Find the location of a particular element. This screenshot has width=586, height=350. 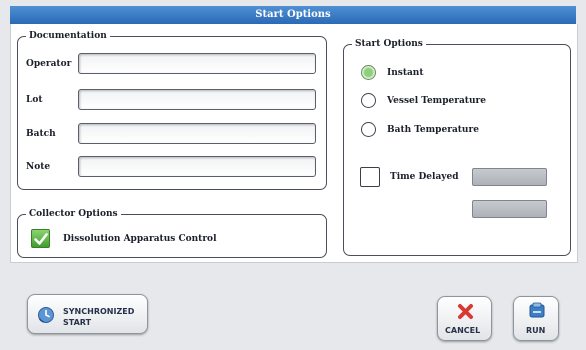

window-title: Start Options is located at coordinates (293, 15).